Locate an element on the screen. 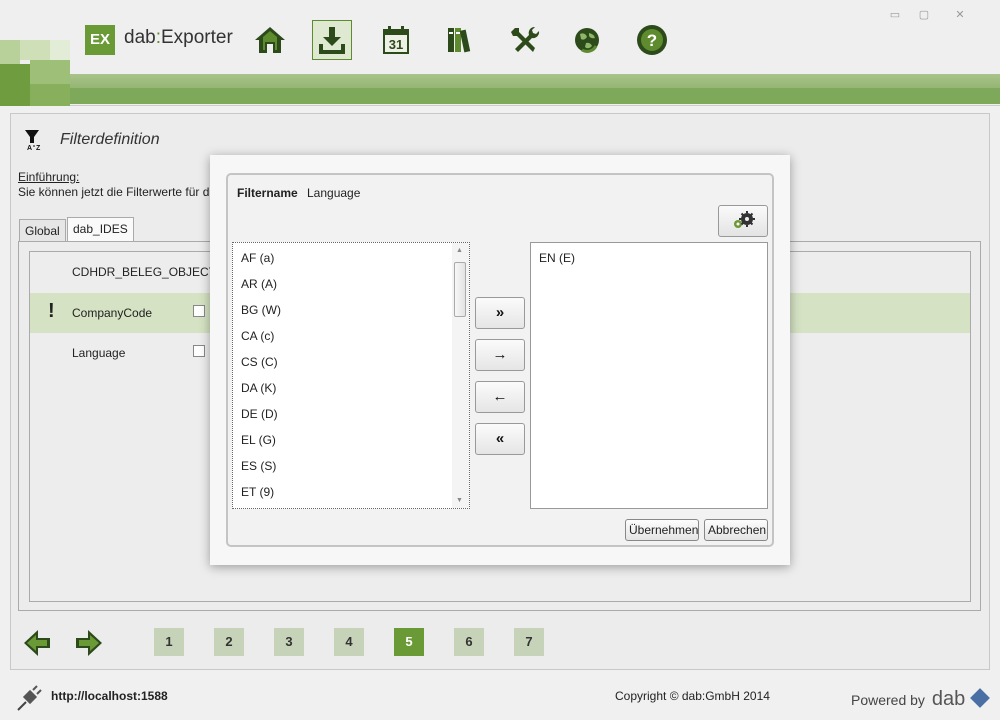 This screenshot has width=1000, height=720. list-item: DE (D) is located at coordinates (259, 414).